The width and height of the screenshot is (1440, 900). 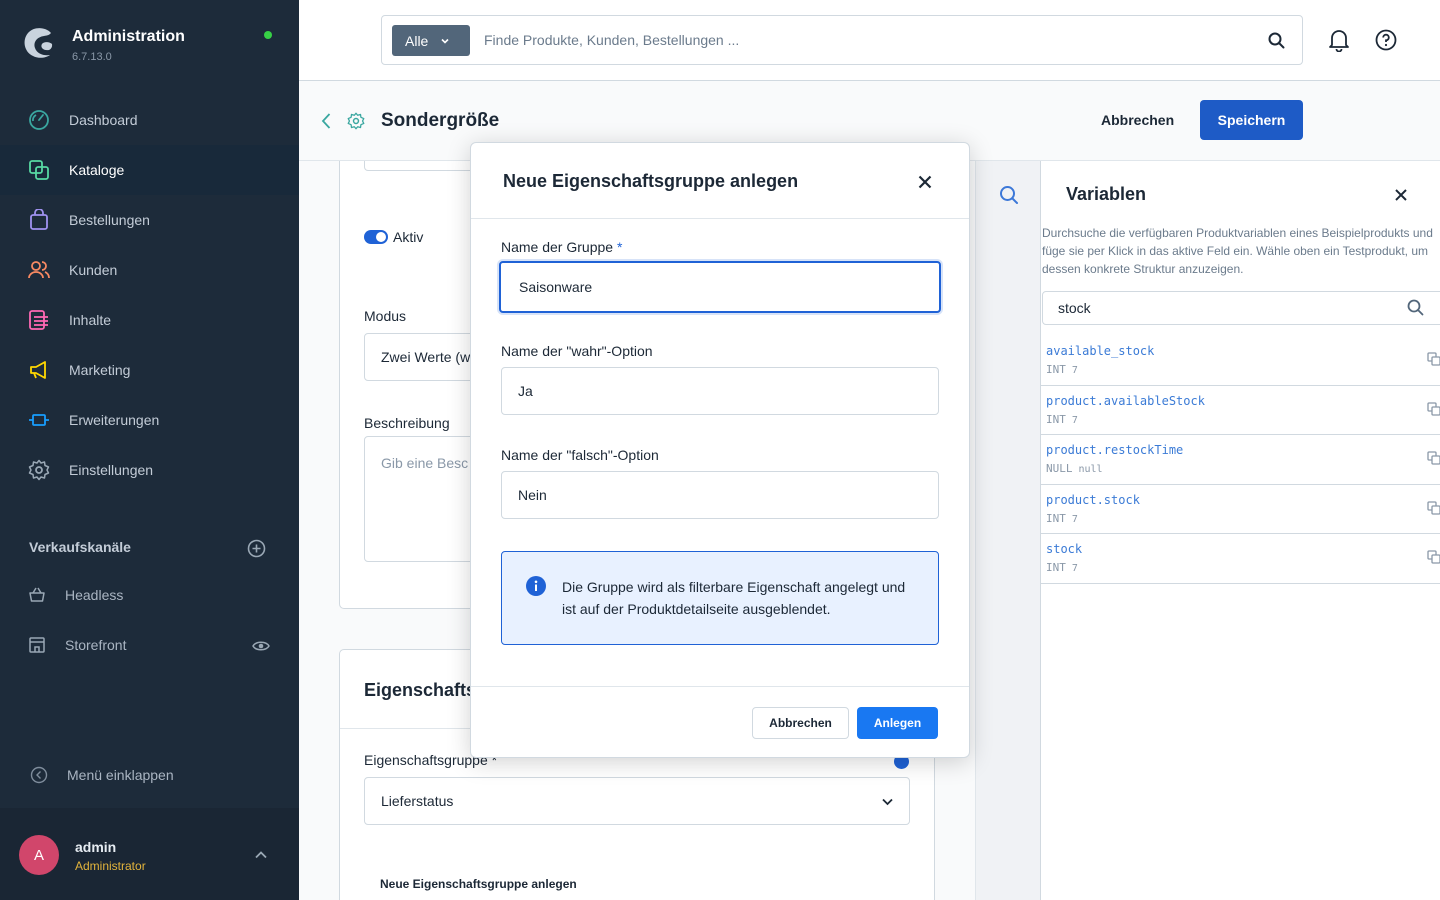 I want to click on storefront-icon, so click(x=37, y=645).